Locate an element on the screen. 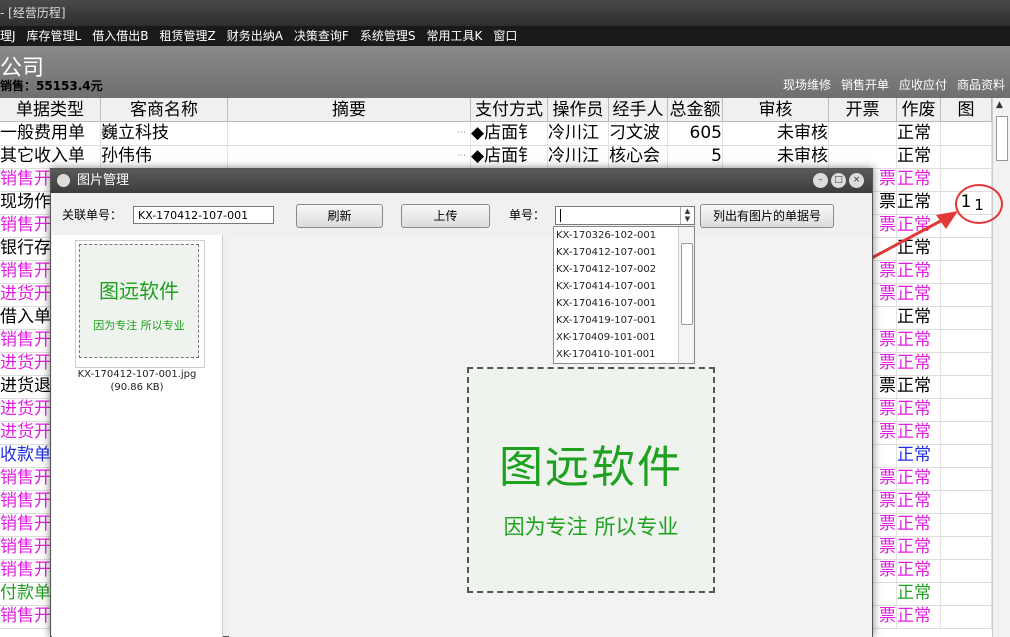  menu-item: 决策查询F is located at coordinates (321, 36).